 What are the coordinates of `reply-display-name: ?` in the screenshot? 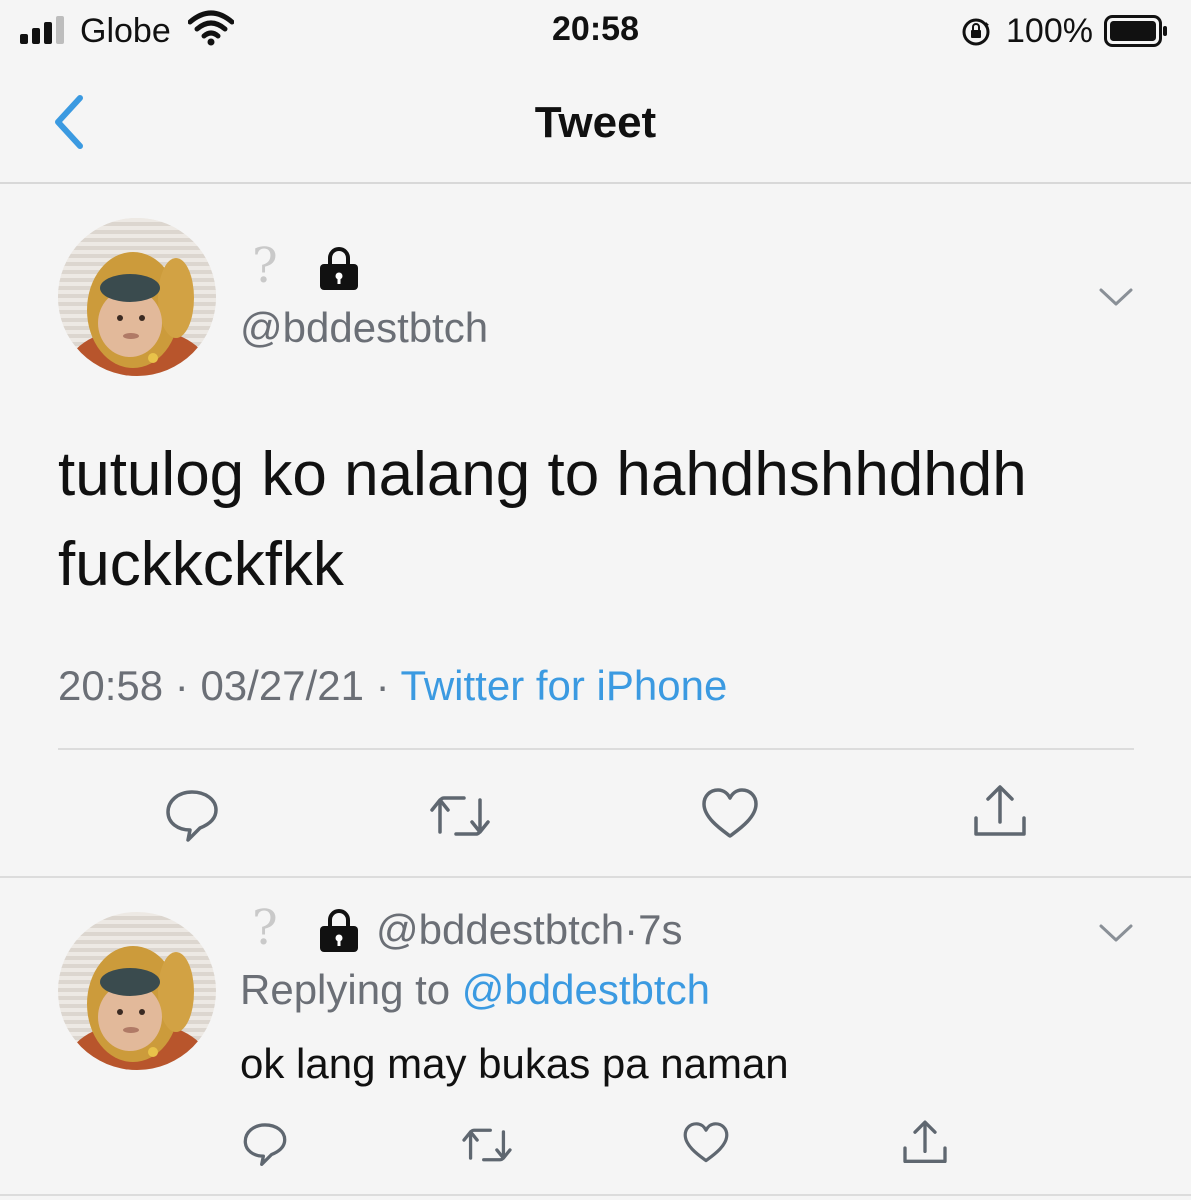 It's located at (265, 928).